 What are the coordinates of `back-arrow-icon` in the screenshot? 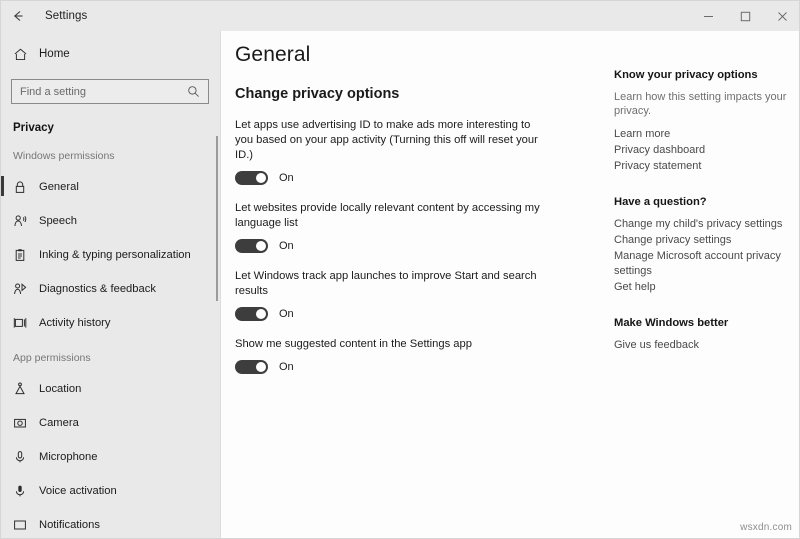 It's located at (18, 16).